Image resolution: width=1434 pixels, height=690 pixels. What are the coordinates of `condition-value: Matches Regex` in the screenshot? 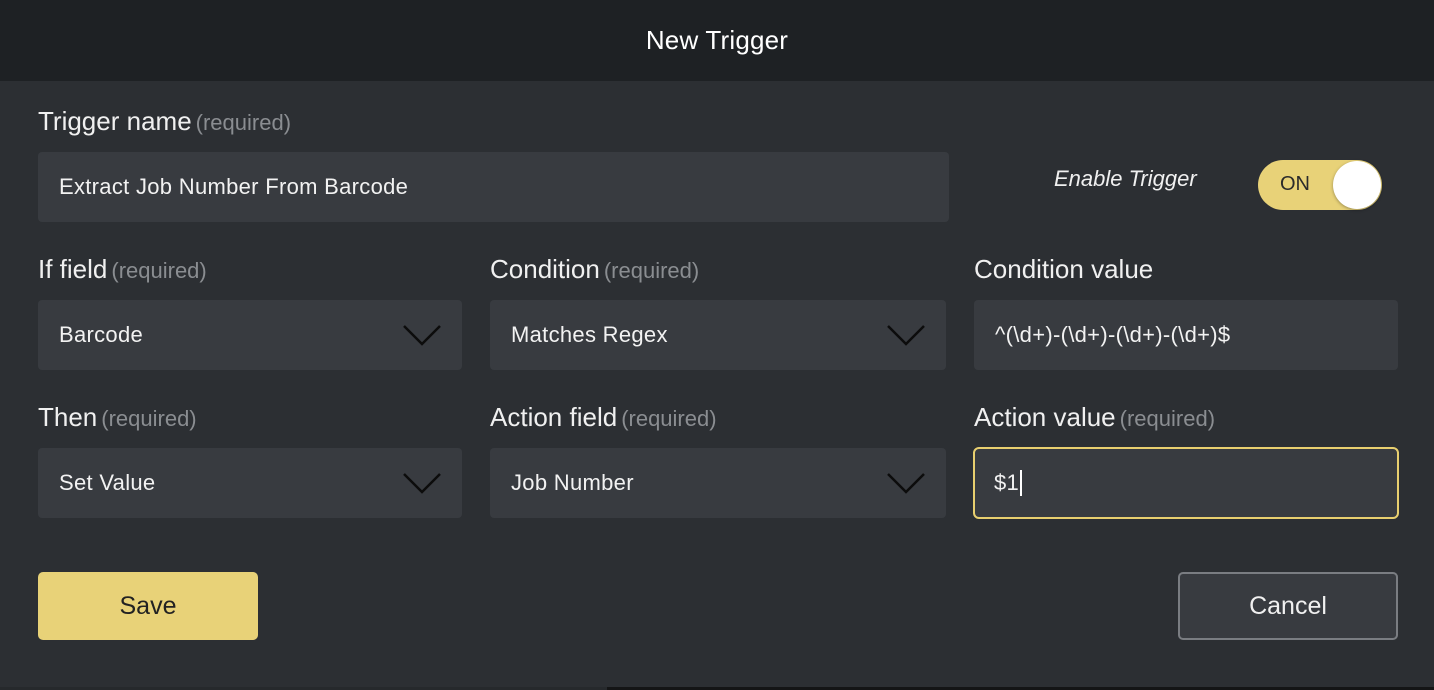 It's located at (589, 334).